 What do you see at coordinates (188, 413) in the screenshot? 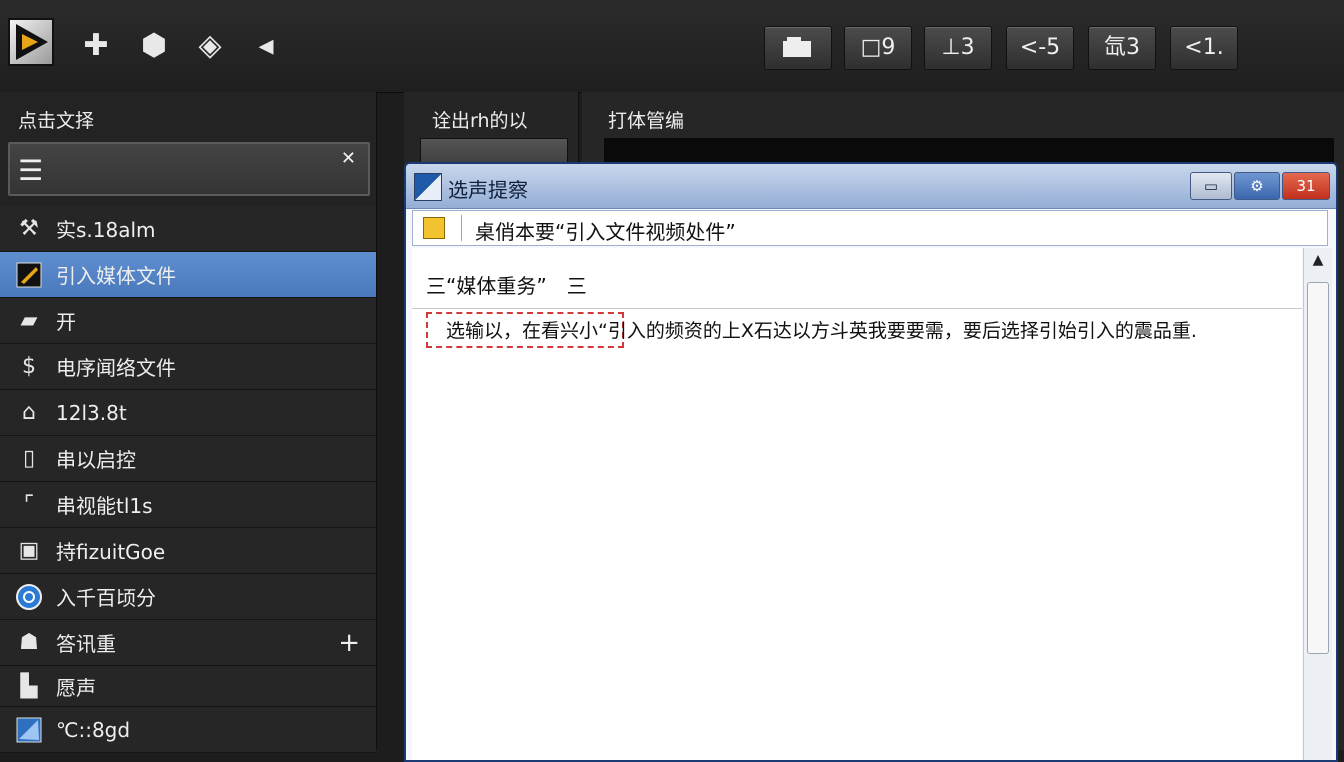
I see `list-item: ⌂ 12l3.8t` at bounding box center [188, 413].